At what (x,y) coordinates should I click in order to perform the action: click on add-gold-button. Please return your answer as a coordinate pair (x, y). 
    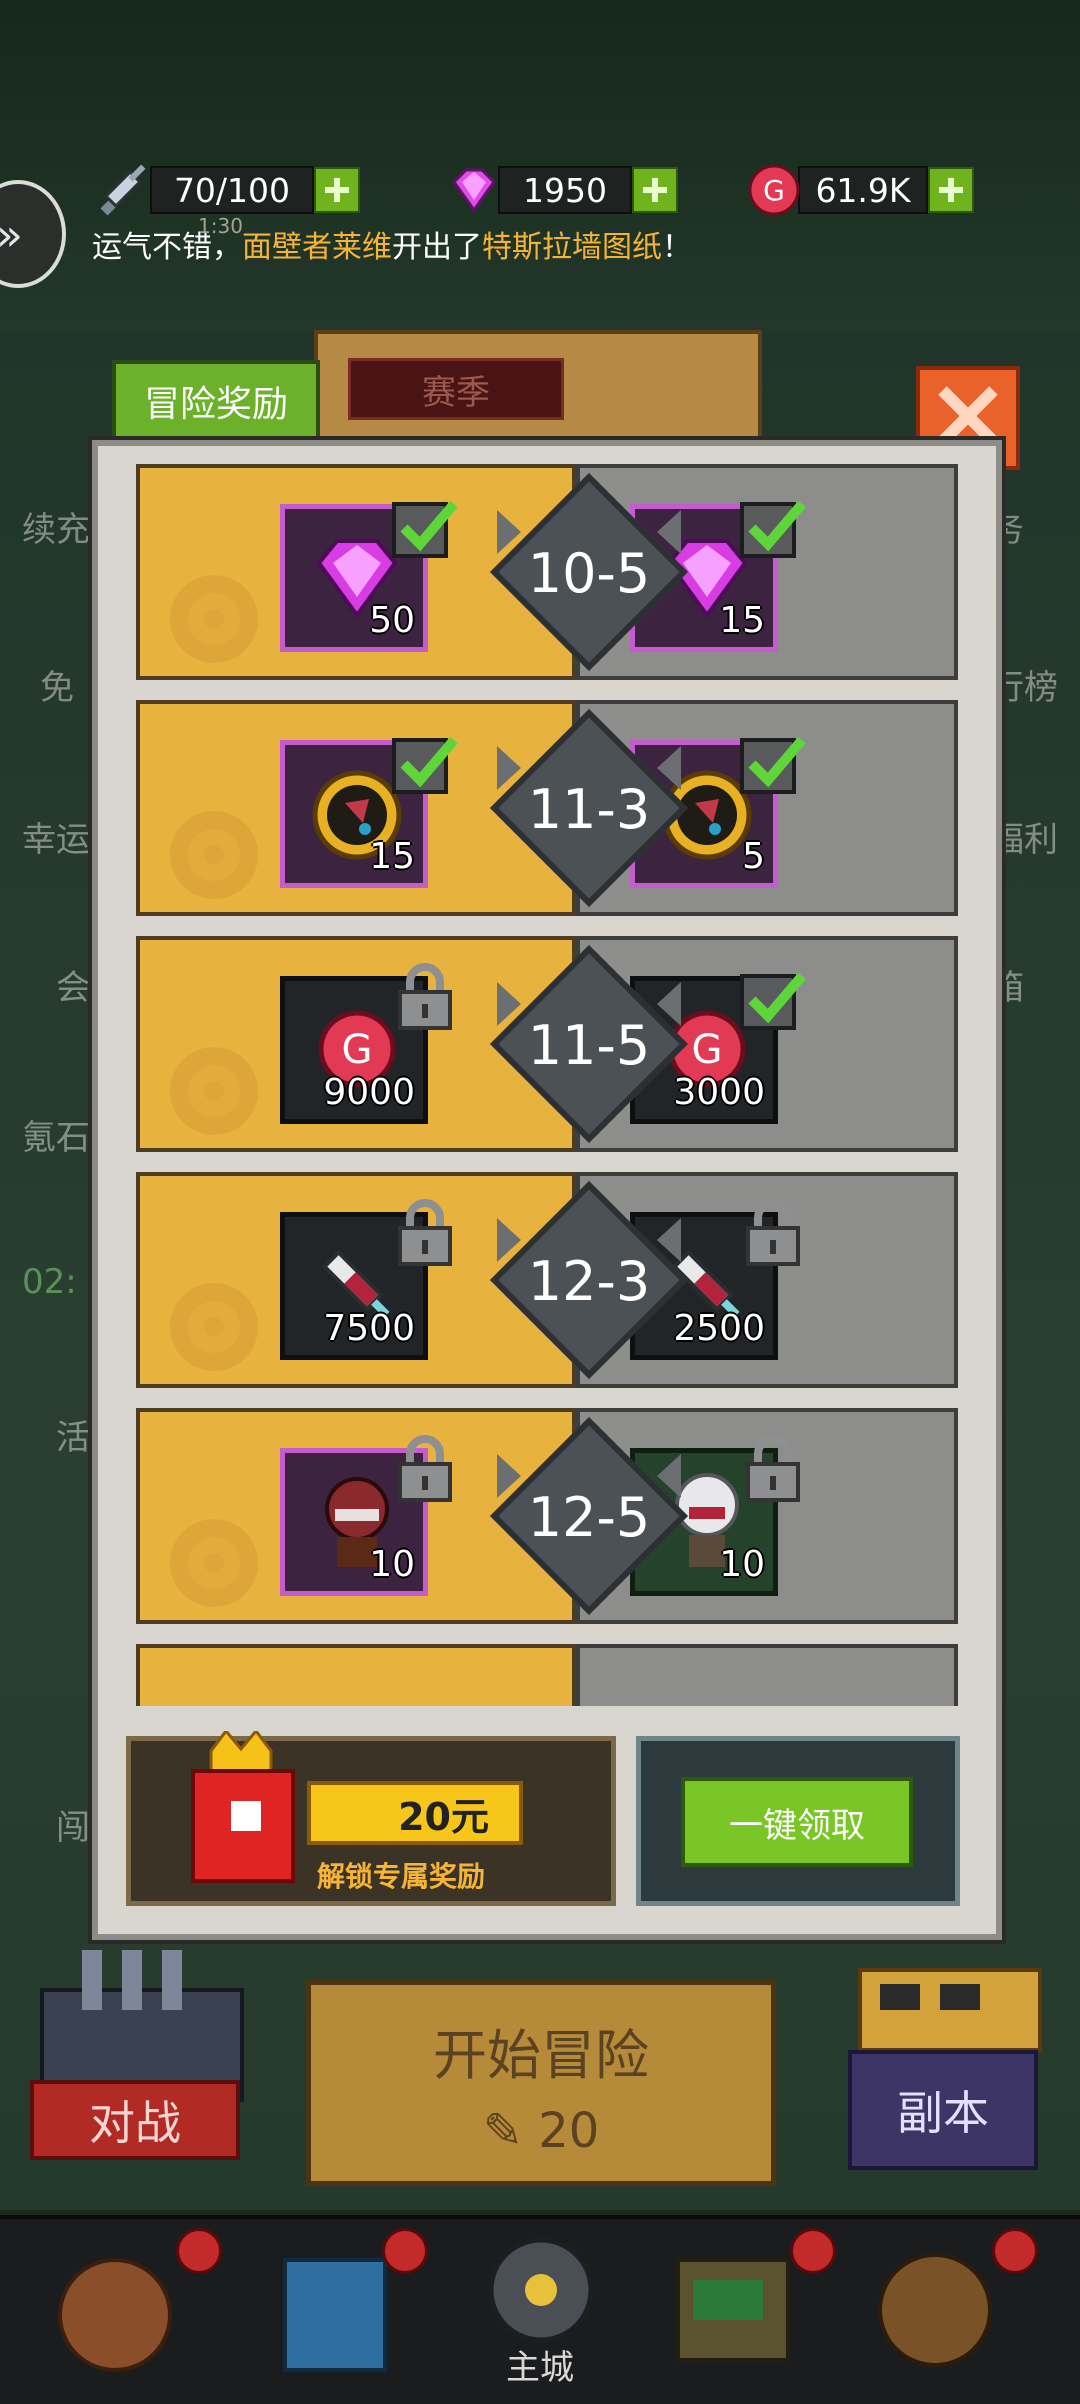
    Looking at the image, I should click on (951, 190).